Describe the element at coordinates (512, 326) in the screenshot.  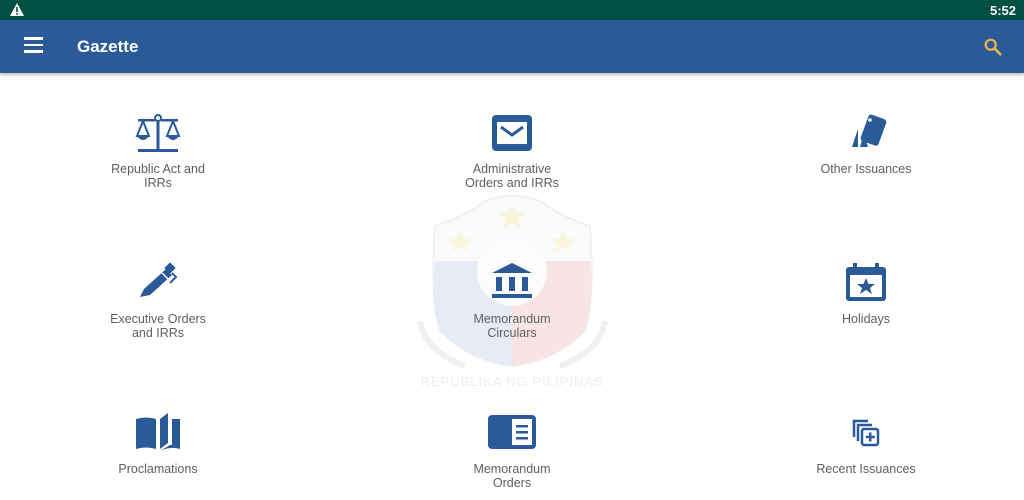
I see `tile-label: Memorandum Circulars` at that location.